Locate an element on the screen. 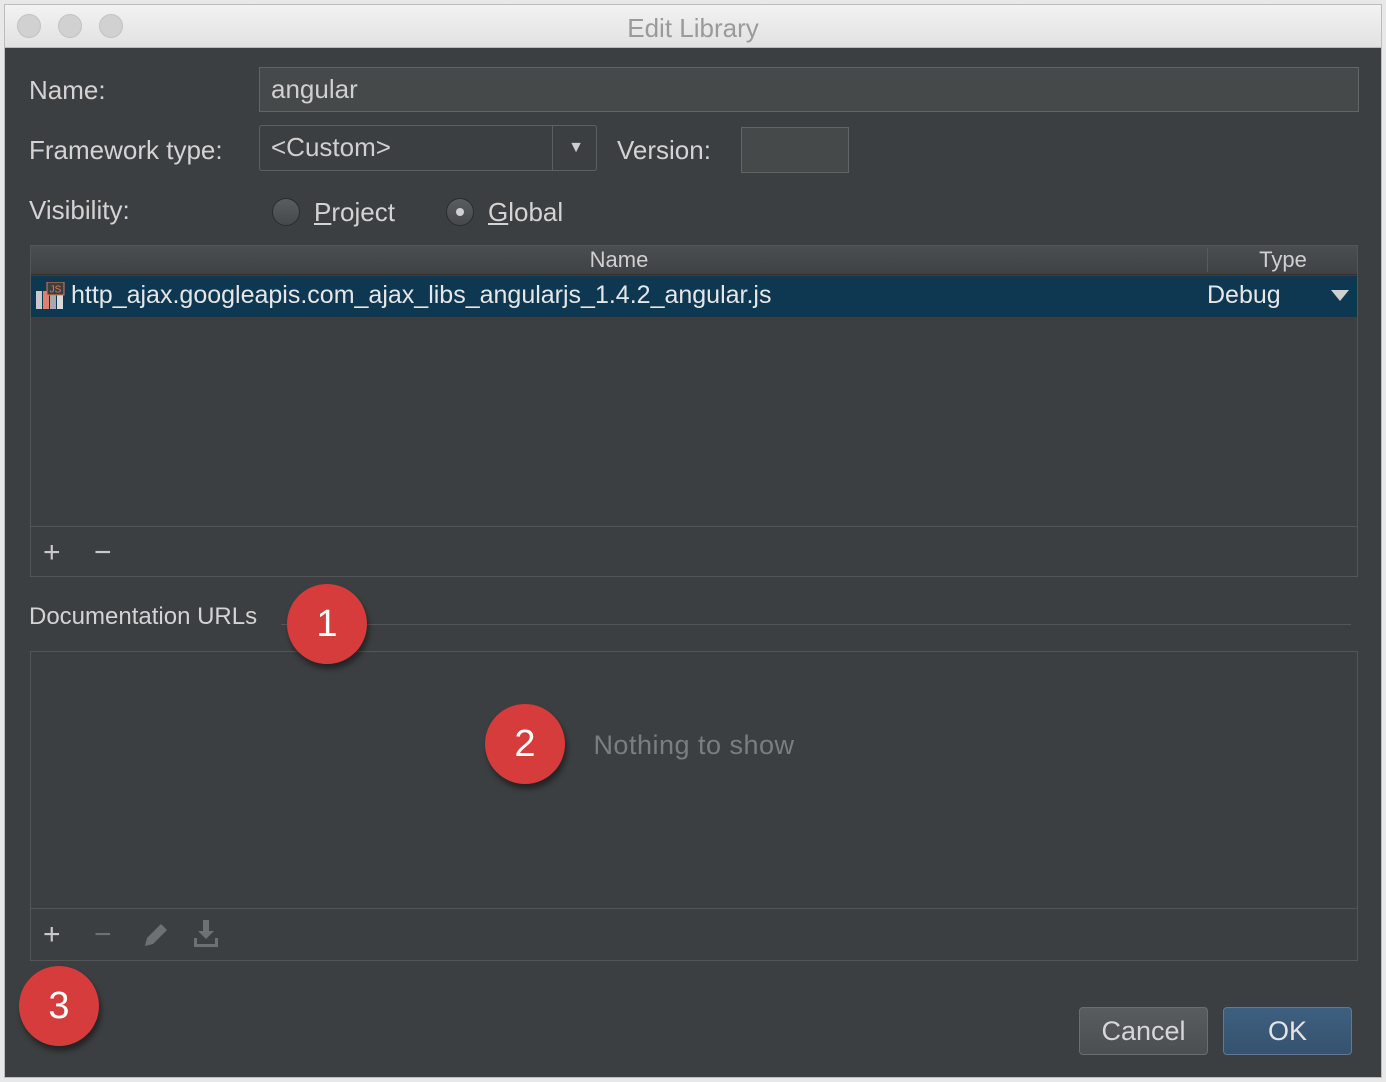 Image resolution: width=1386 pixels, height=1082 pixels. dropdown-arrow-icon: ▼ is located at coordinates (576, 148).